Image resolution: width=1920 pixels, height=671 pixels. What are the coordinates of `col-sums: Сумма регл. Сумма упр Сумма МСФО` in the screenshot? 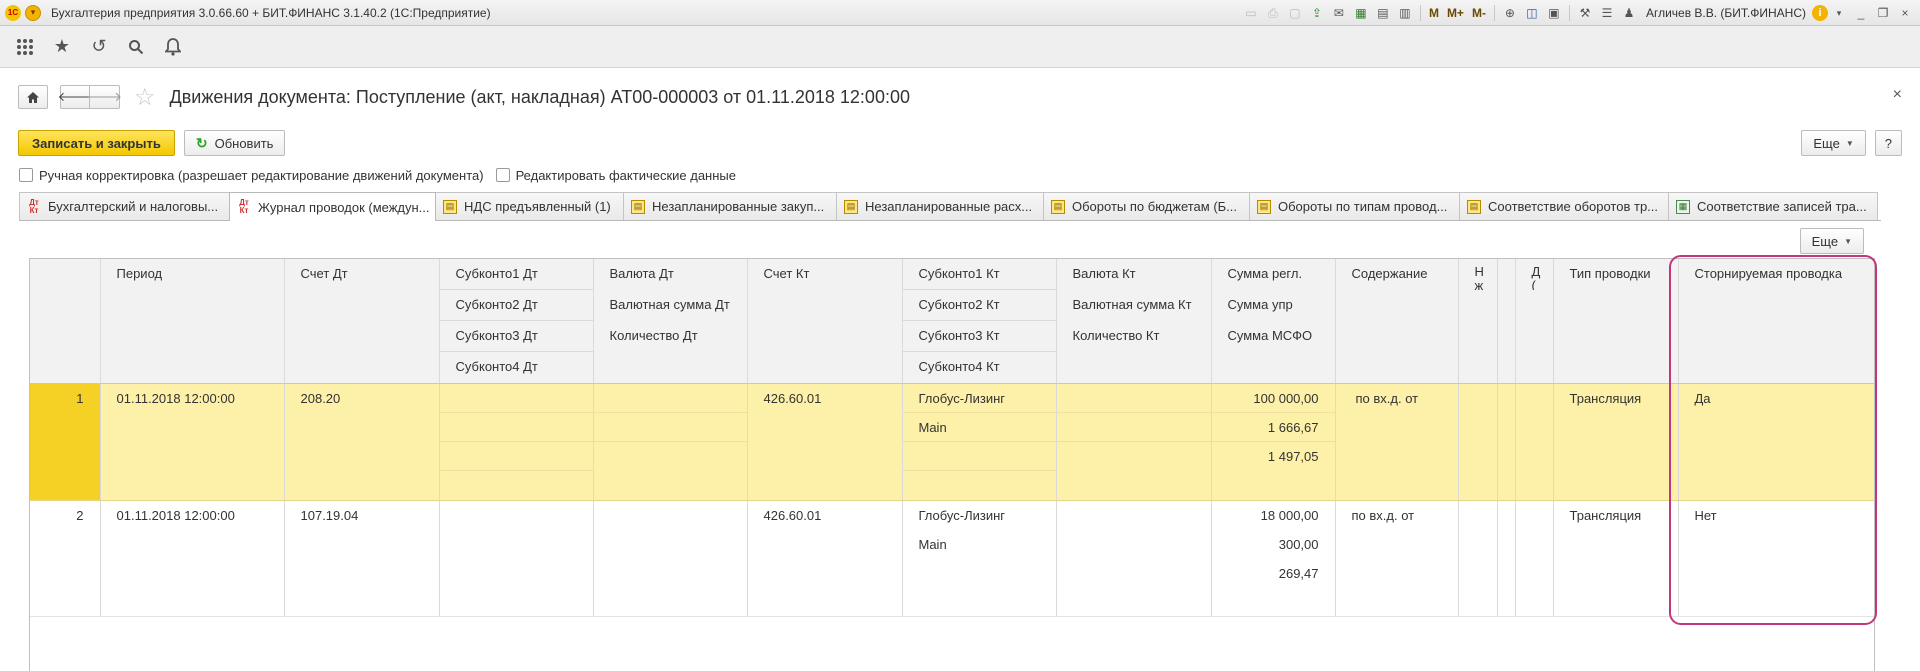 It's located at (1273, 321).